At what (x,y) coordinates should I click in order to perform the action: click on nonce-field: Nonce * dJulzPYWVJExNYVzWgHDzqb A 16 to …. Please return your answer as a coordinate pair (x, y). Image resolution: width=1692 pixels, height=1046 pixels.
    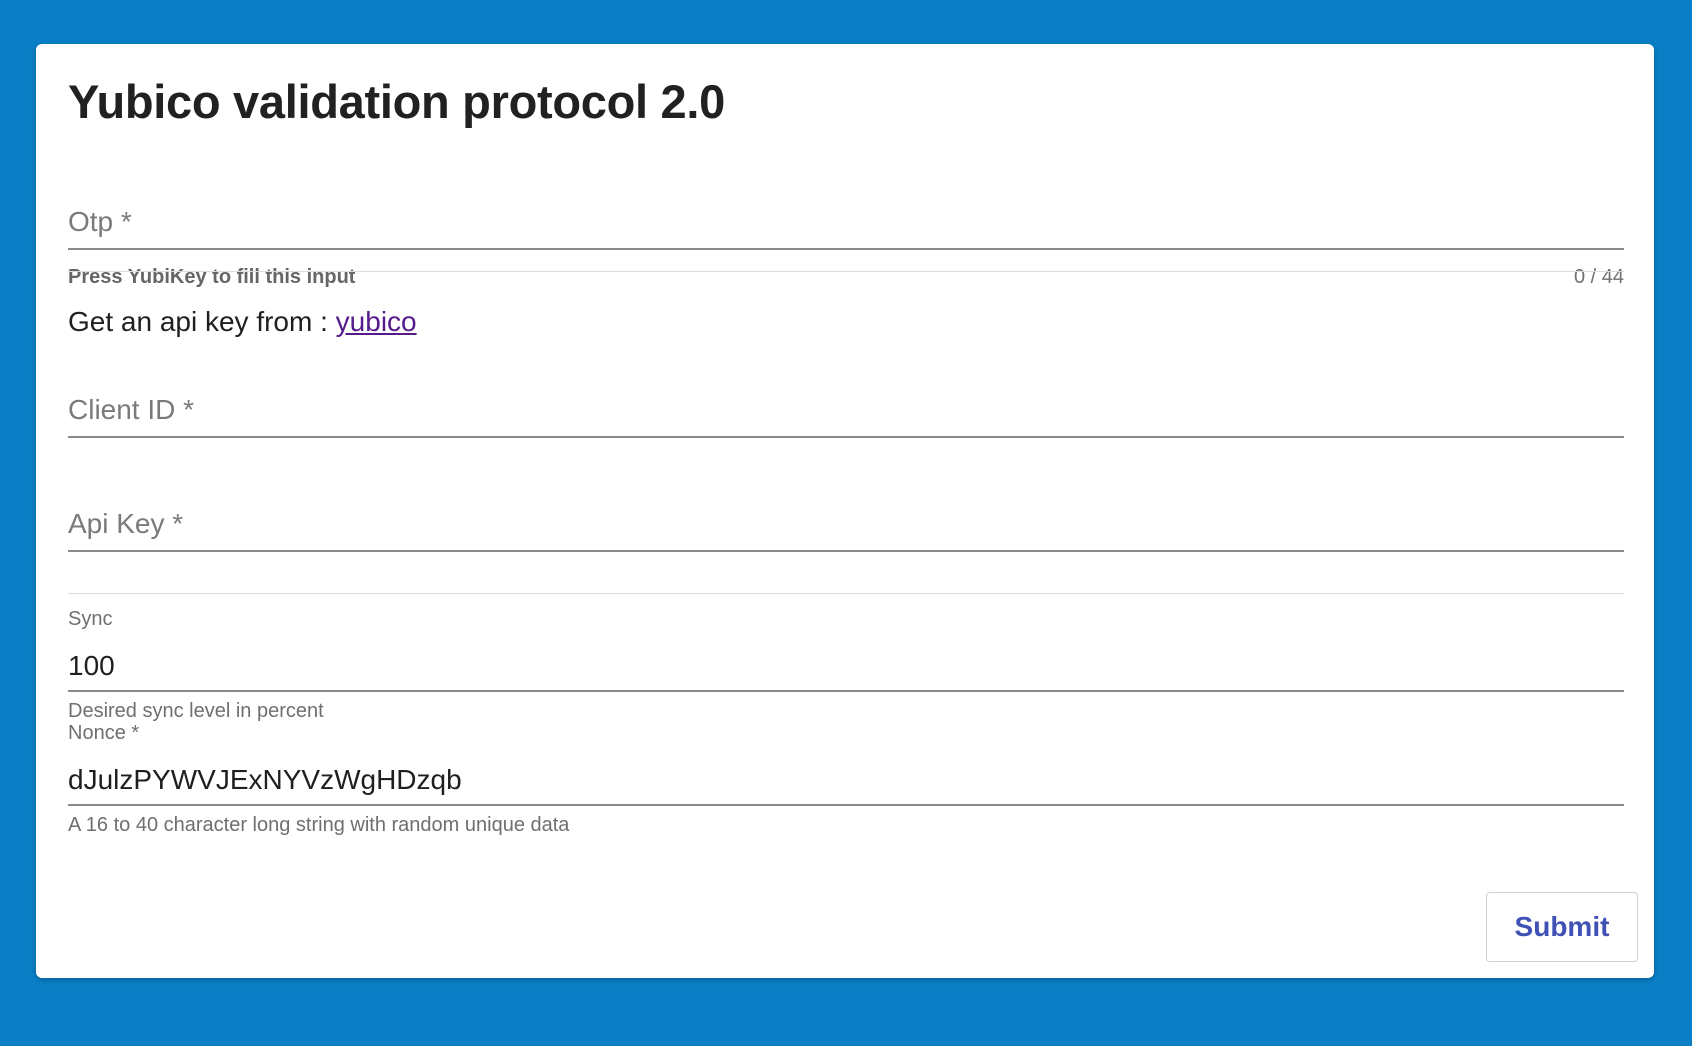
    Looking at the image, I should click on (846, 779).